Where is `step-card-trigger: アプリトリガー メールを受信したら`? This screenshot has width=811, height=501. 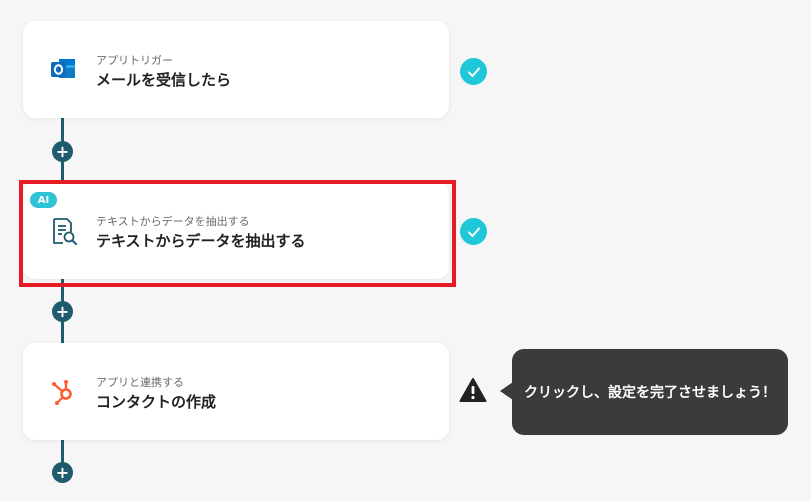
step-card-trigger: アプリトリガー メールを受信したら is located at coordinates (236, 69).